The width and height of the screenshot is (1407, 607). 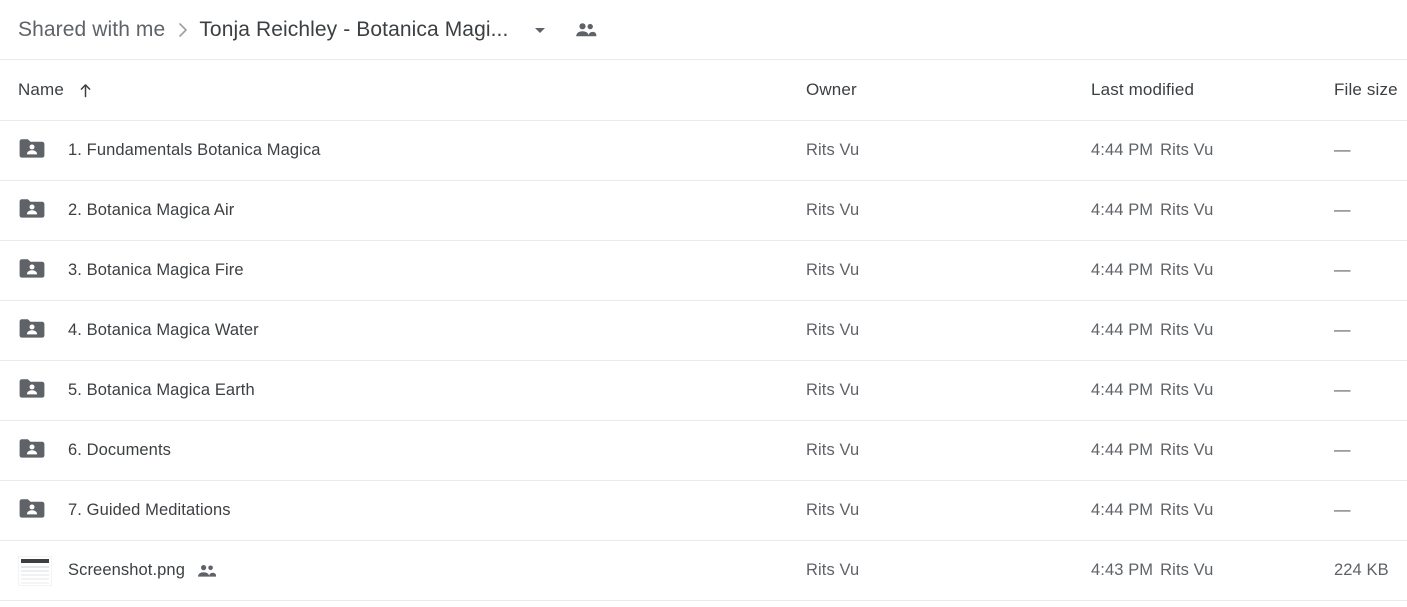 What do you see at coordinates (151, 210) in the screenshot?
I see `row-name-label: 2. Botanica Magica Air` at bounding box center [151, 210].